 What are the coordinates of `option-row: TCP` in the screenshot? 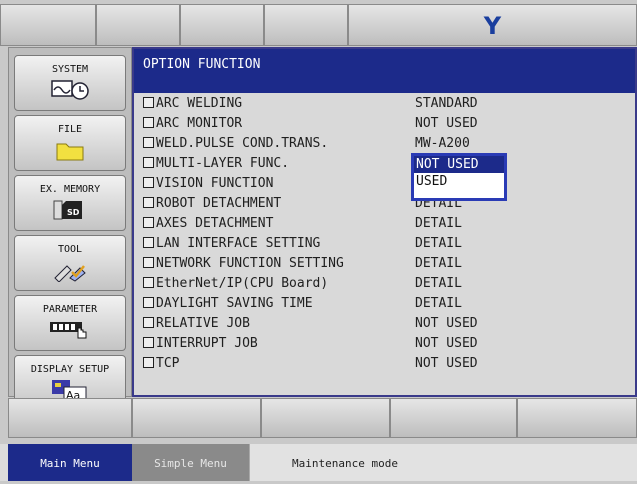 It's located at (161, 364).